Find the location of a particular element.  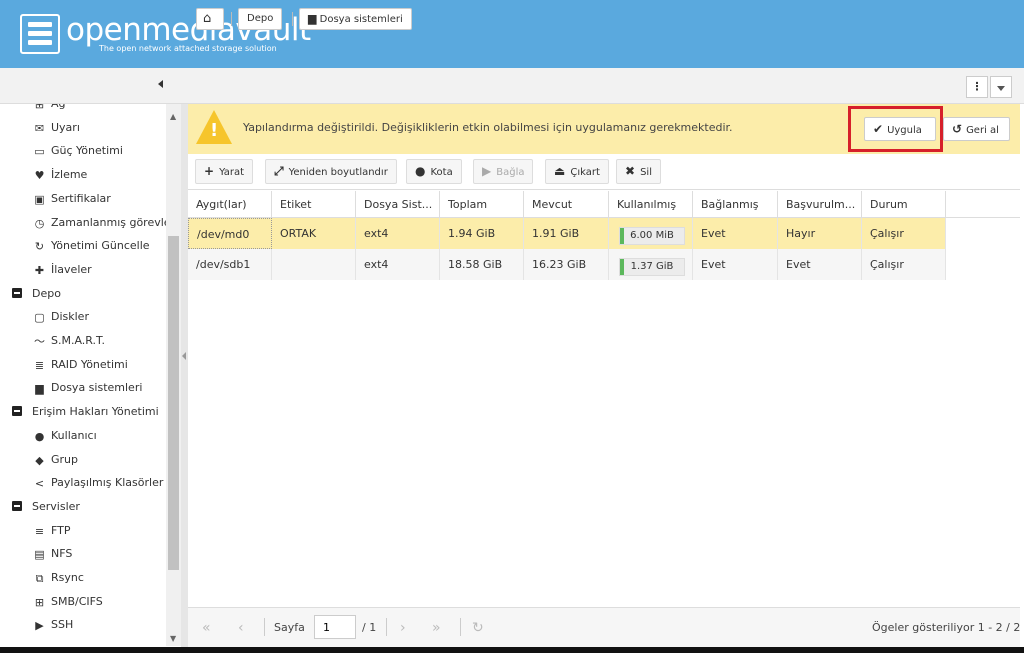

cell-filesystem: ext4 is located at coordinates (398, 264).